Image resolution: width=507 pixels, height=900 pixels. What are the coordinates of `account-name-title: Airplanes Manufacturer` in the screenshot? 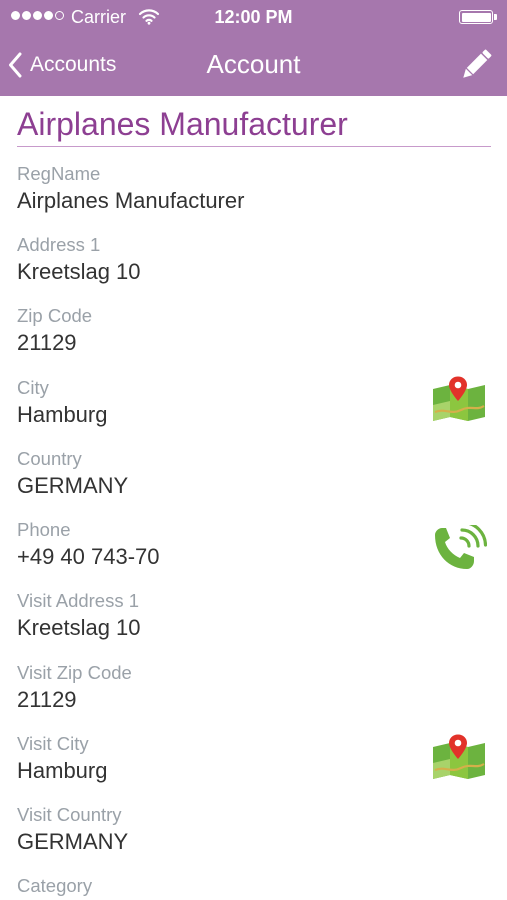 It's located at (182, 124).